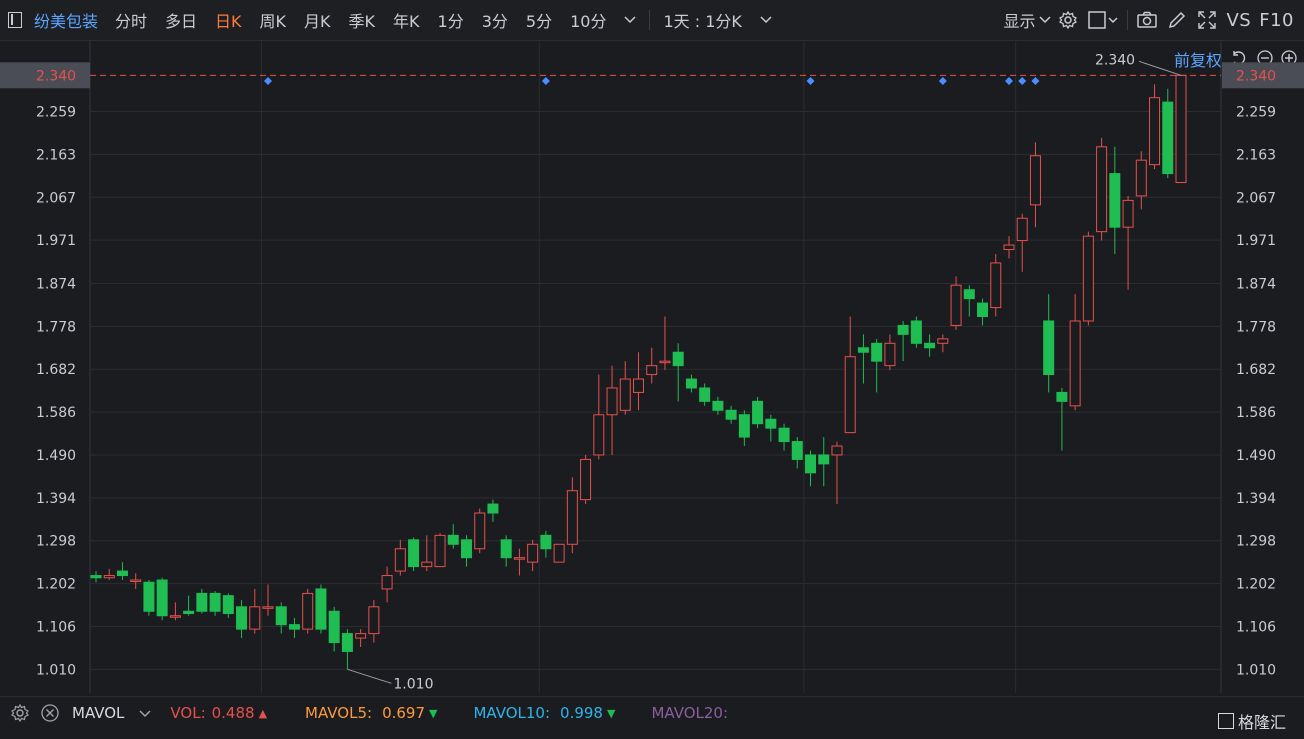 This screenshot has width=1304, height=739. Describe the element at coordinates (56, 76) in the screenshot. I see `current-price-label-left: 2.340` at that location.